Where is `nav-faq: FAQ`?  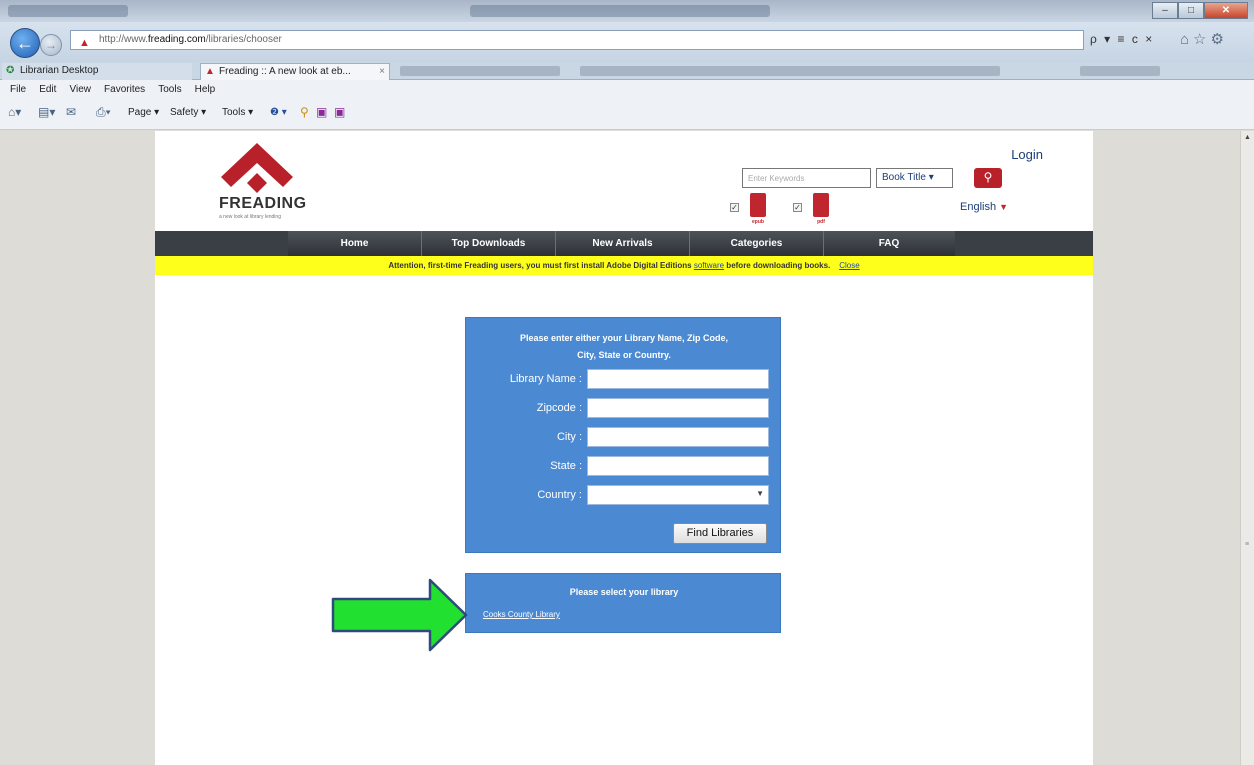
nav-faq: FAQ is located at coordinates (889, 243).